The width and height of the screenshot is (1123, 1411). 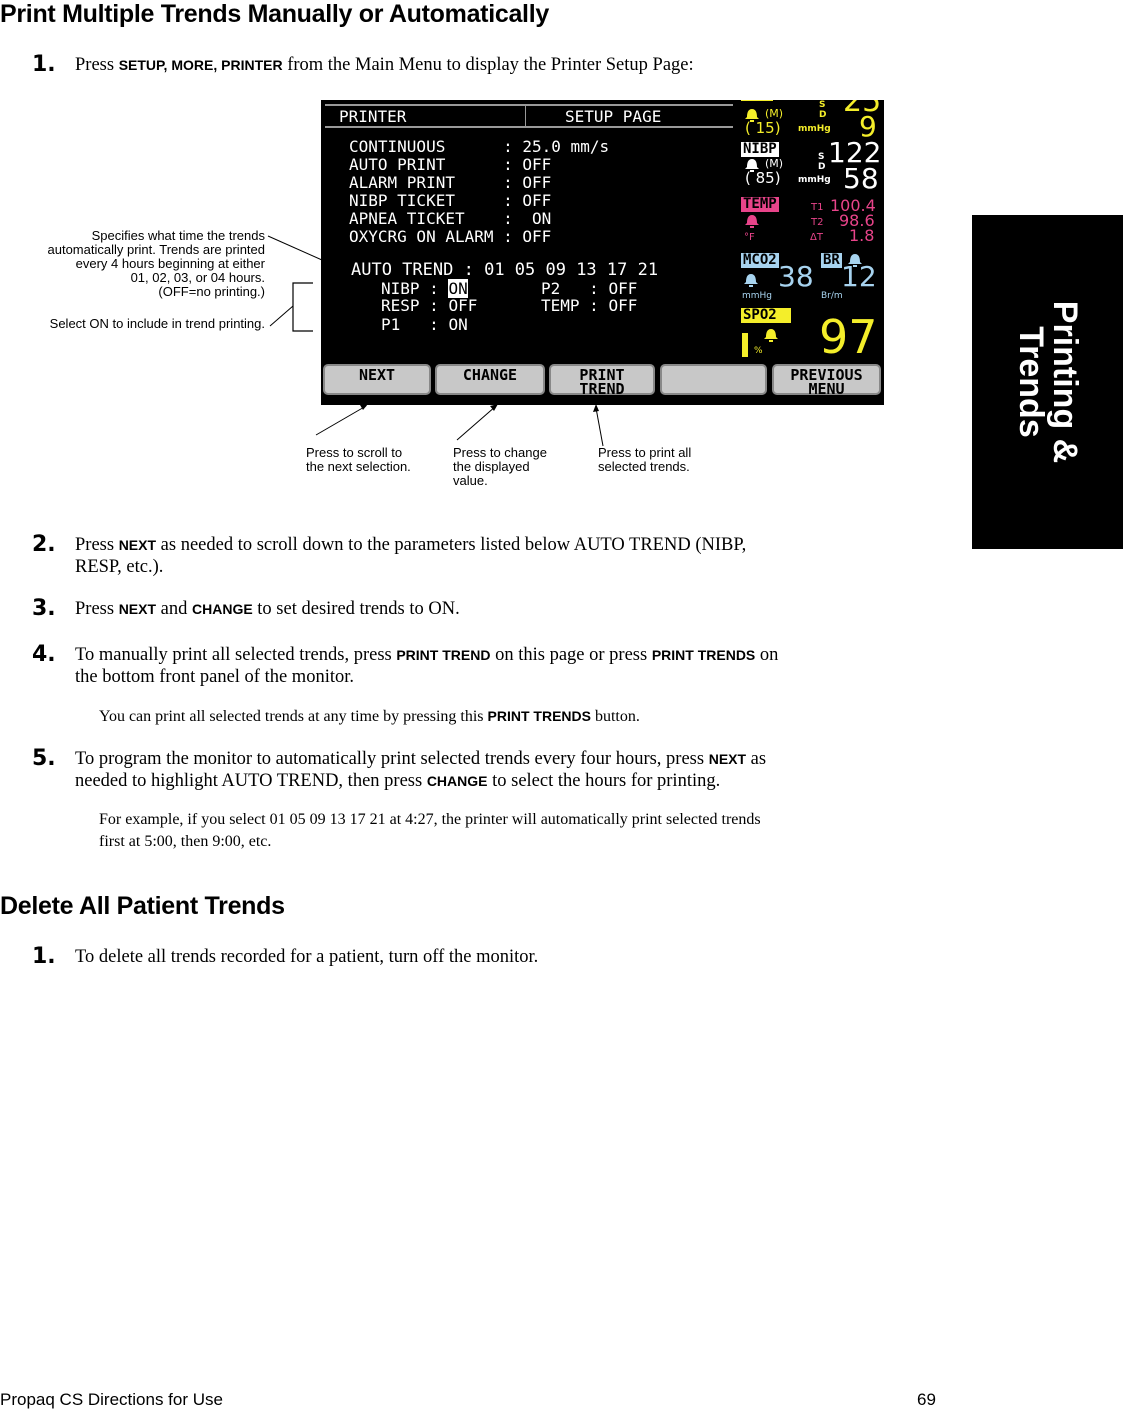 I want to click on callout-line: 01, 02, 03, or 04 hours., so click(x=197, y=277).